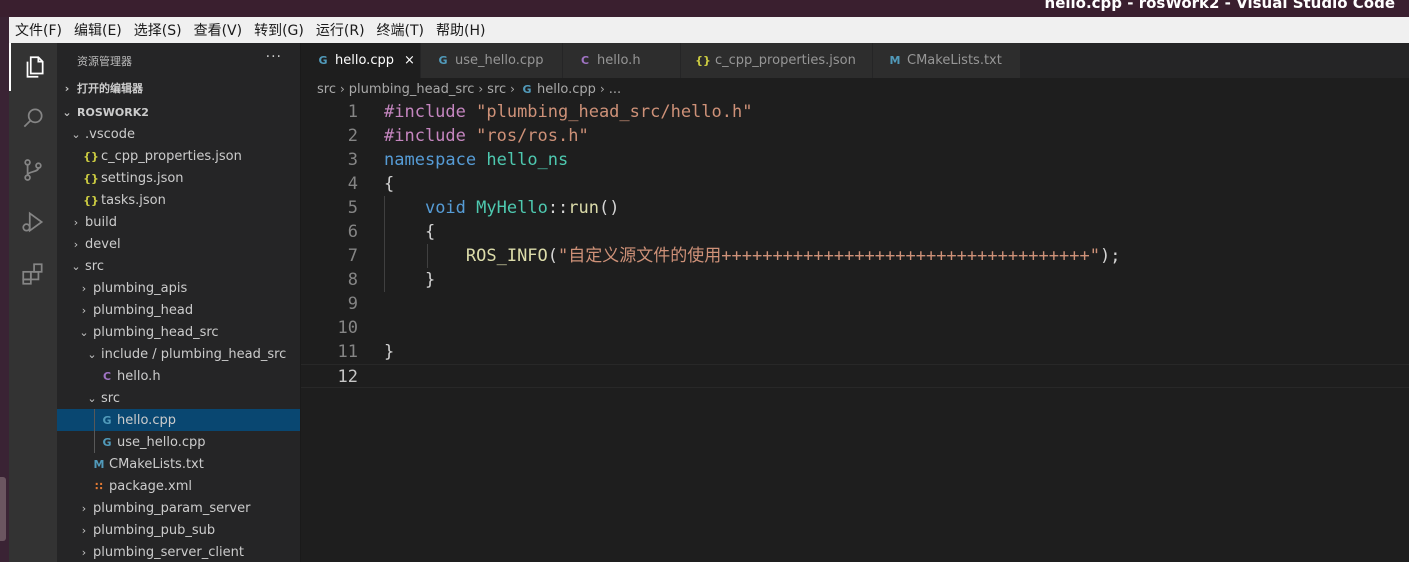 The height and width of the screenshot is (562, 1409). I want to click on code-text: }, so click(389, 352).